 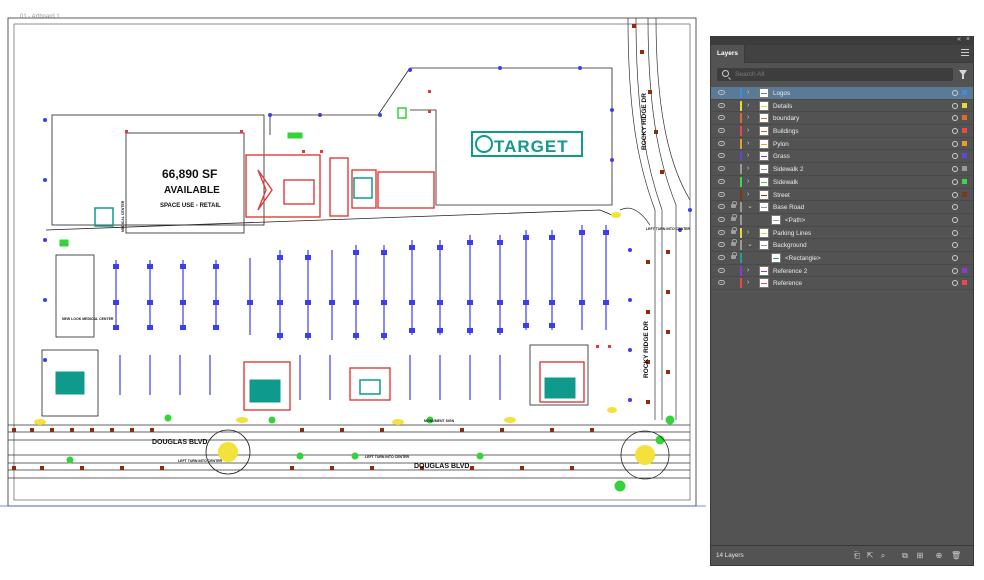 What do you see at coordinates (781, 93) in the screenshot?
I see `layer-name: Logos` at bounding box center [781, 93].